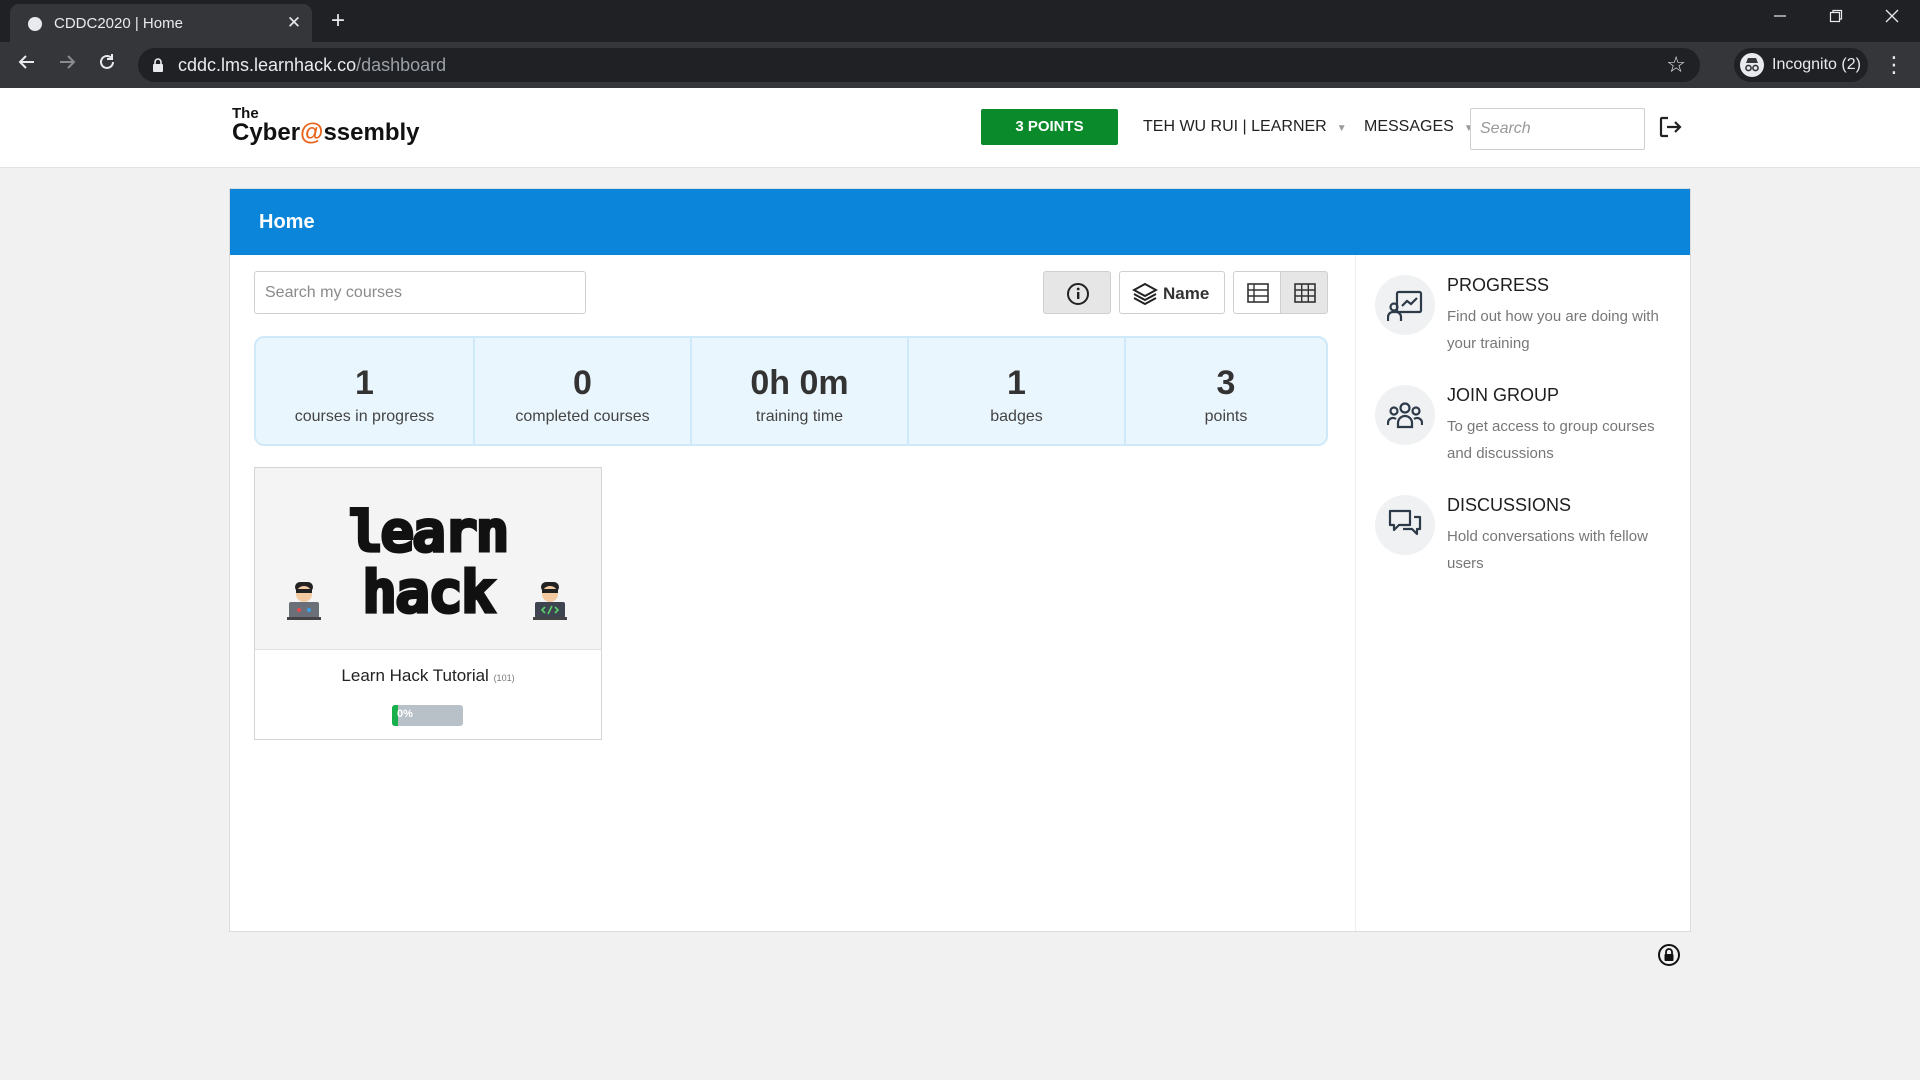  What do you see at coordinates (1226, 416) in the screenshot?
I see `stat-label: points` at bounding box center [1226, 416].